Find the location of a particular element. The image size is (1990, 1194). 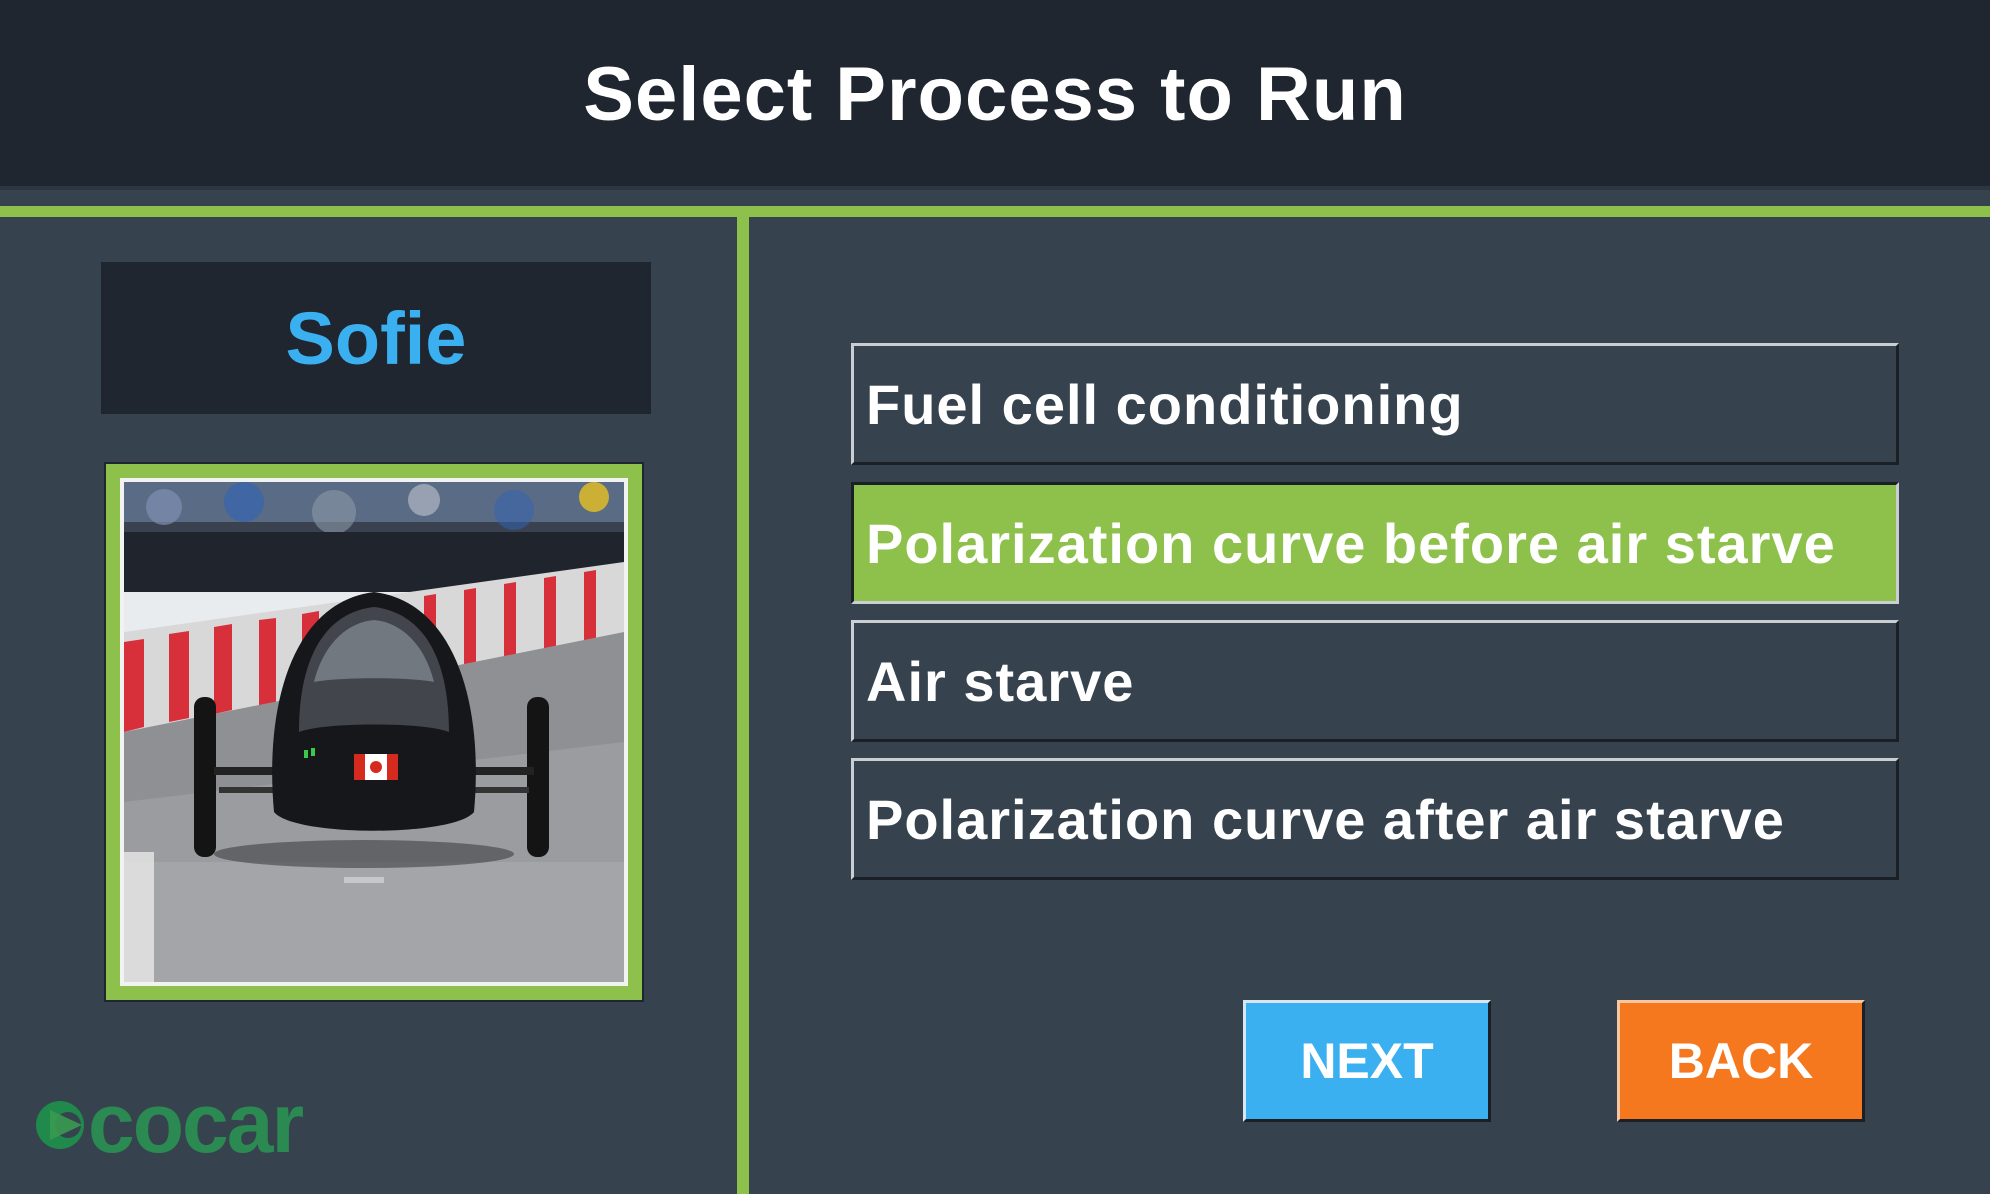

option-polarization-after: Polarization curve after air starve is located at coordinates (1375, 819).